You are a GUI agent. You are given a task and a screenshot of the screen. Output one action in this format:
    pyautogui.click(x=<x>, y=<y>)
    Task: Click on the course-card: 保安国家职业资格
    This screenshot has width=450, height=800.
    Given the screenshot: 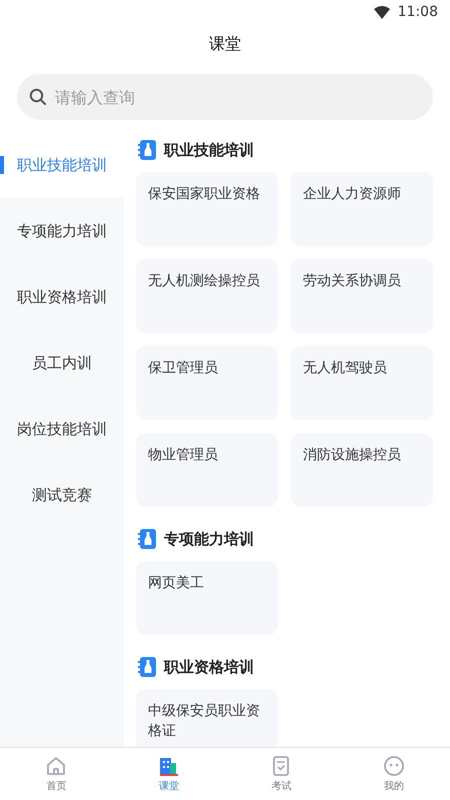 What is the action you would take?
    pyautogui.click(x=207, y=209)
    